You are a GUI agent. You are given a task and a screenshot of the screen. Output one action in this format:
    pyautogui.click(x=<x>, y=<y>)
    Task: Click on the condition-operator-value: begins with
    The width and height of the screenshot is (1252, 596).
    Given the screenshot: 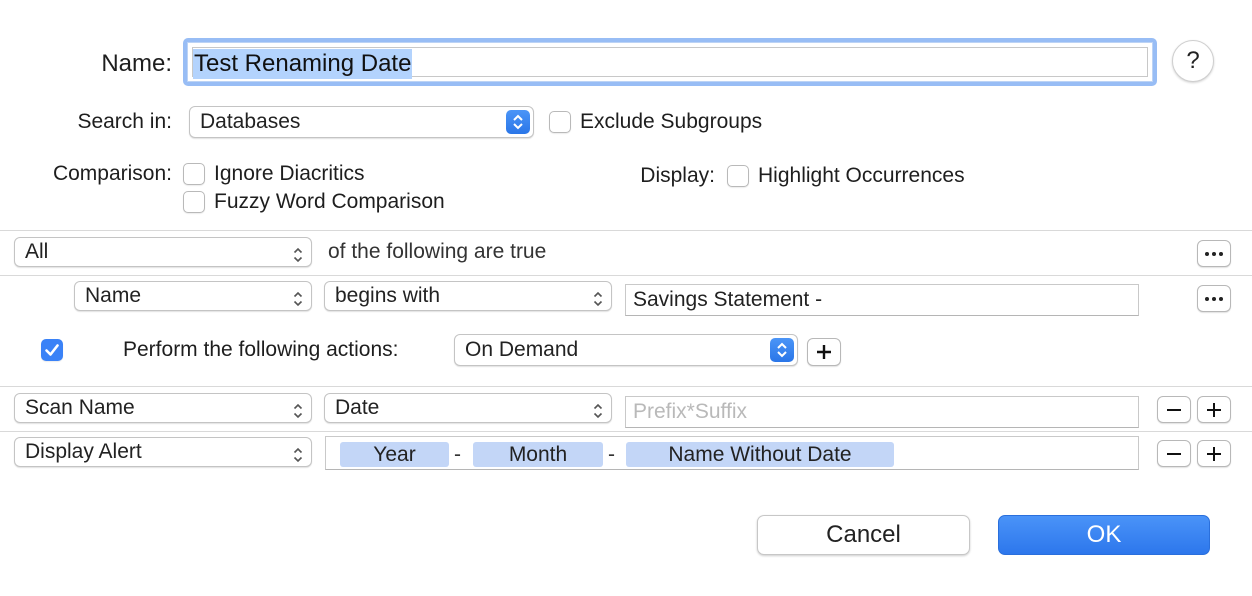 What is the action you would take?
    pyautogui.click(x=388, y=295)
    